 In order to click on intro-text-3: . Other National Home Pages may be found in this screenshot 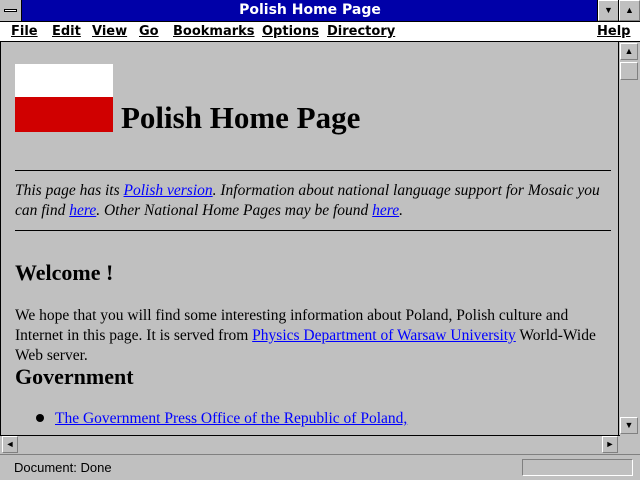, I will do `click(234, 210)`.